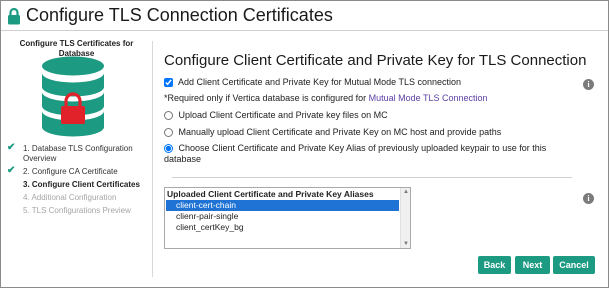 This screenshot has height=288, width=609. Describe the element at coordinates (168, 132) in the screenshot. I see `option-manual-upload-radio` at that location.